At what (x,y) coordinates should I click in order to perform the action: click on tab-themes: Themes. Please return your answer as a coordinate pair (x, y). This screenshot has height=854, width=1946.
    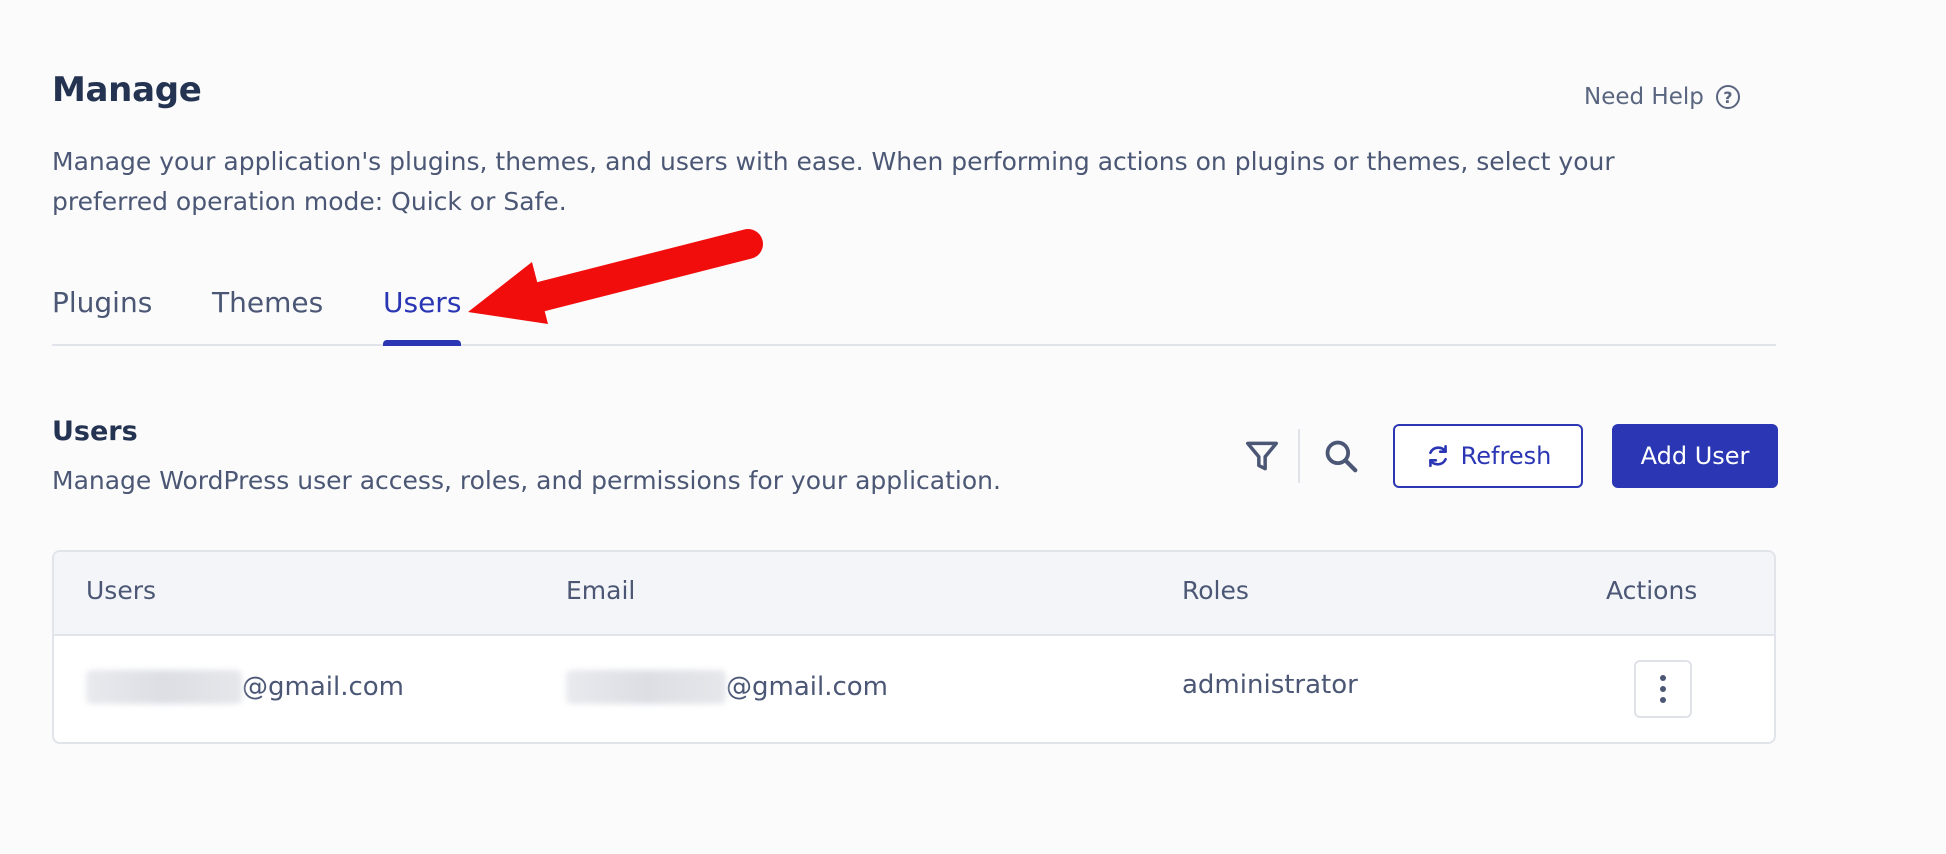
    Looking at the image, I should click on (267, 315).